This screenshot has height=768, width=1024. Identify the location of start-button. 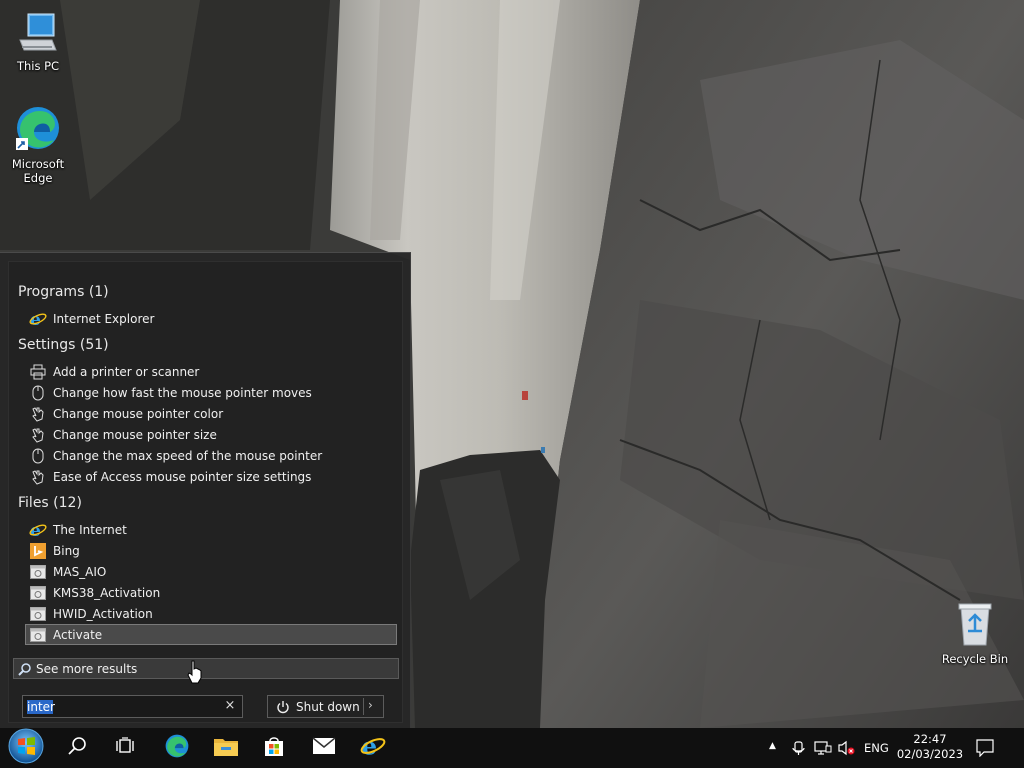
(26, 748).